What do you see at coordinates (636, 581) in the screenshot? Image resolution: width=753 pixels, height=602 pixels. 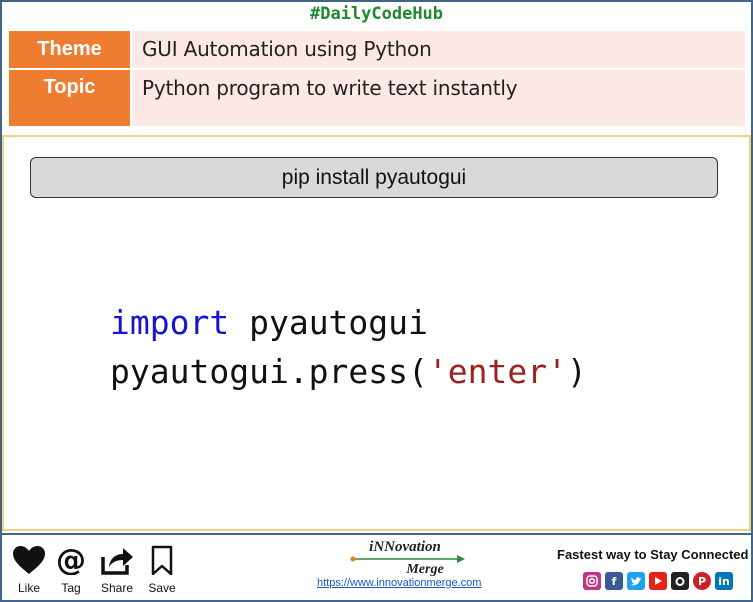 I see `twitter-icon` at bounding box center [636, 581].